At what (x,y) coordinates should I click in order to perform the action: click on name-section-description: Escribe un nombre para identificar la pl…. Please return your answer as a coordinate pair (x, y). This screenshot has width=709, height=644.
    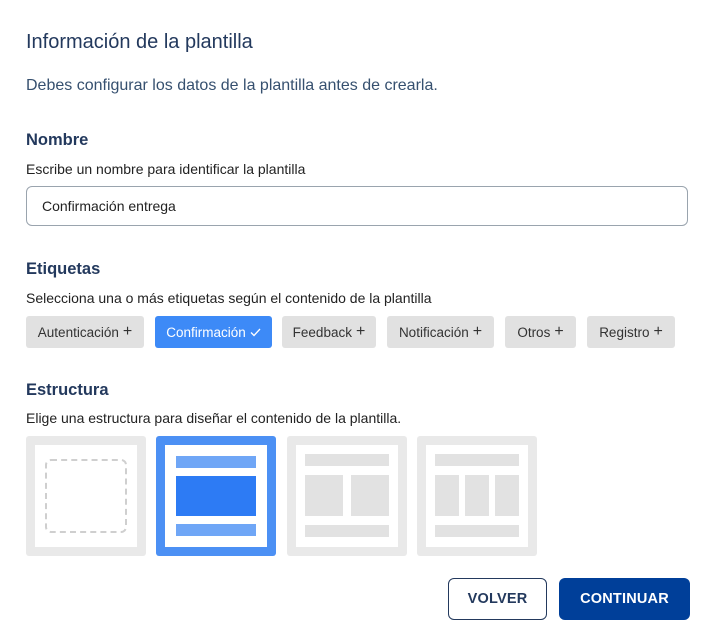
    Looking at the image, I should click on (166, 169).